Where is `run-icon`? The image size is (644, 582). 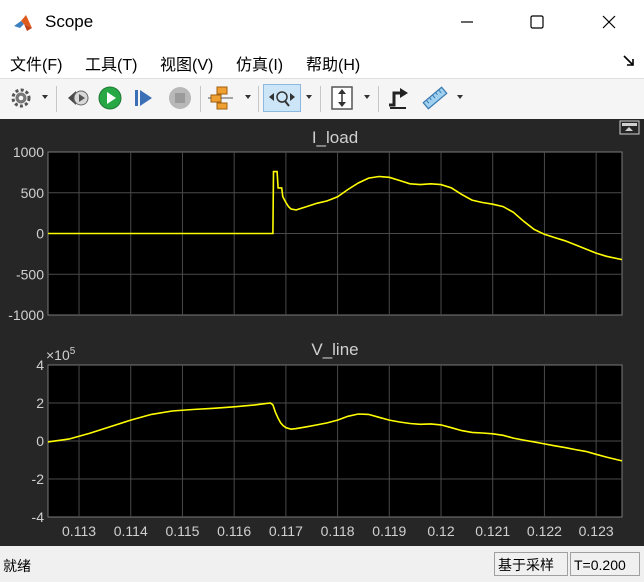 run-icon is located at coordinates (110, 98).